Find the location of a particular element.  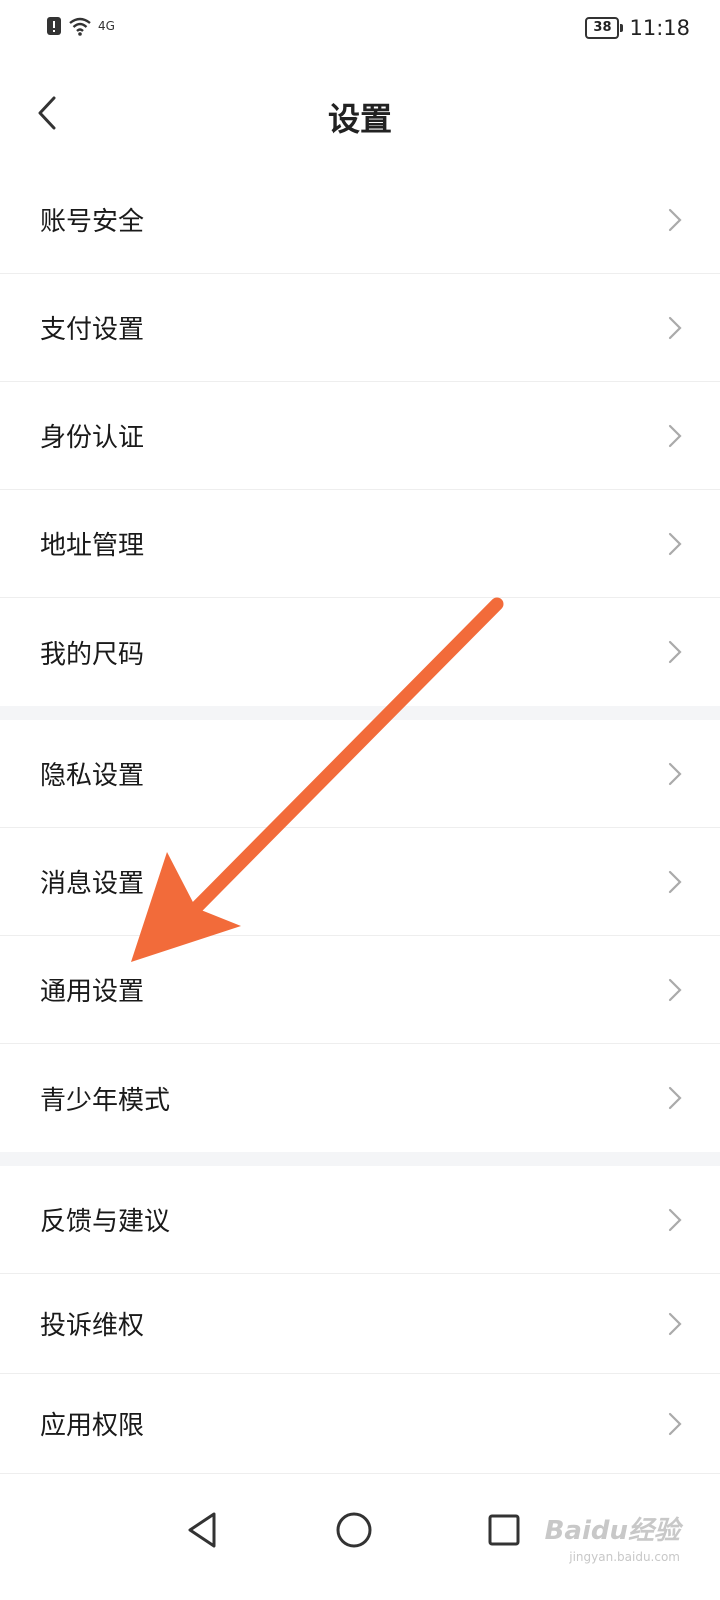

circle-home-icon is located at coordinates (354, 1530).